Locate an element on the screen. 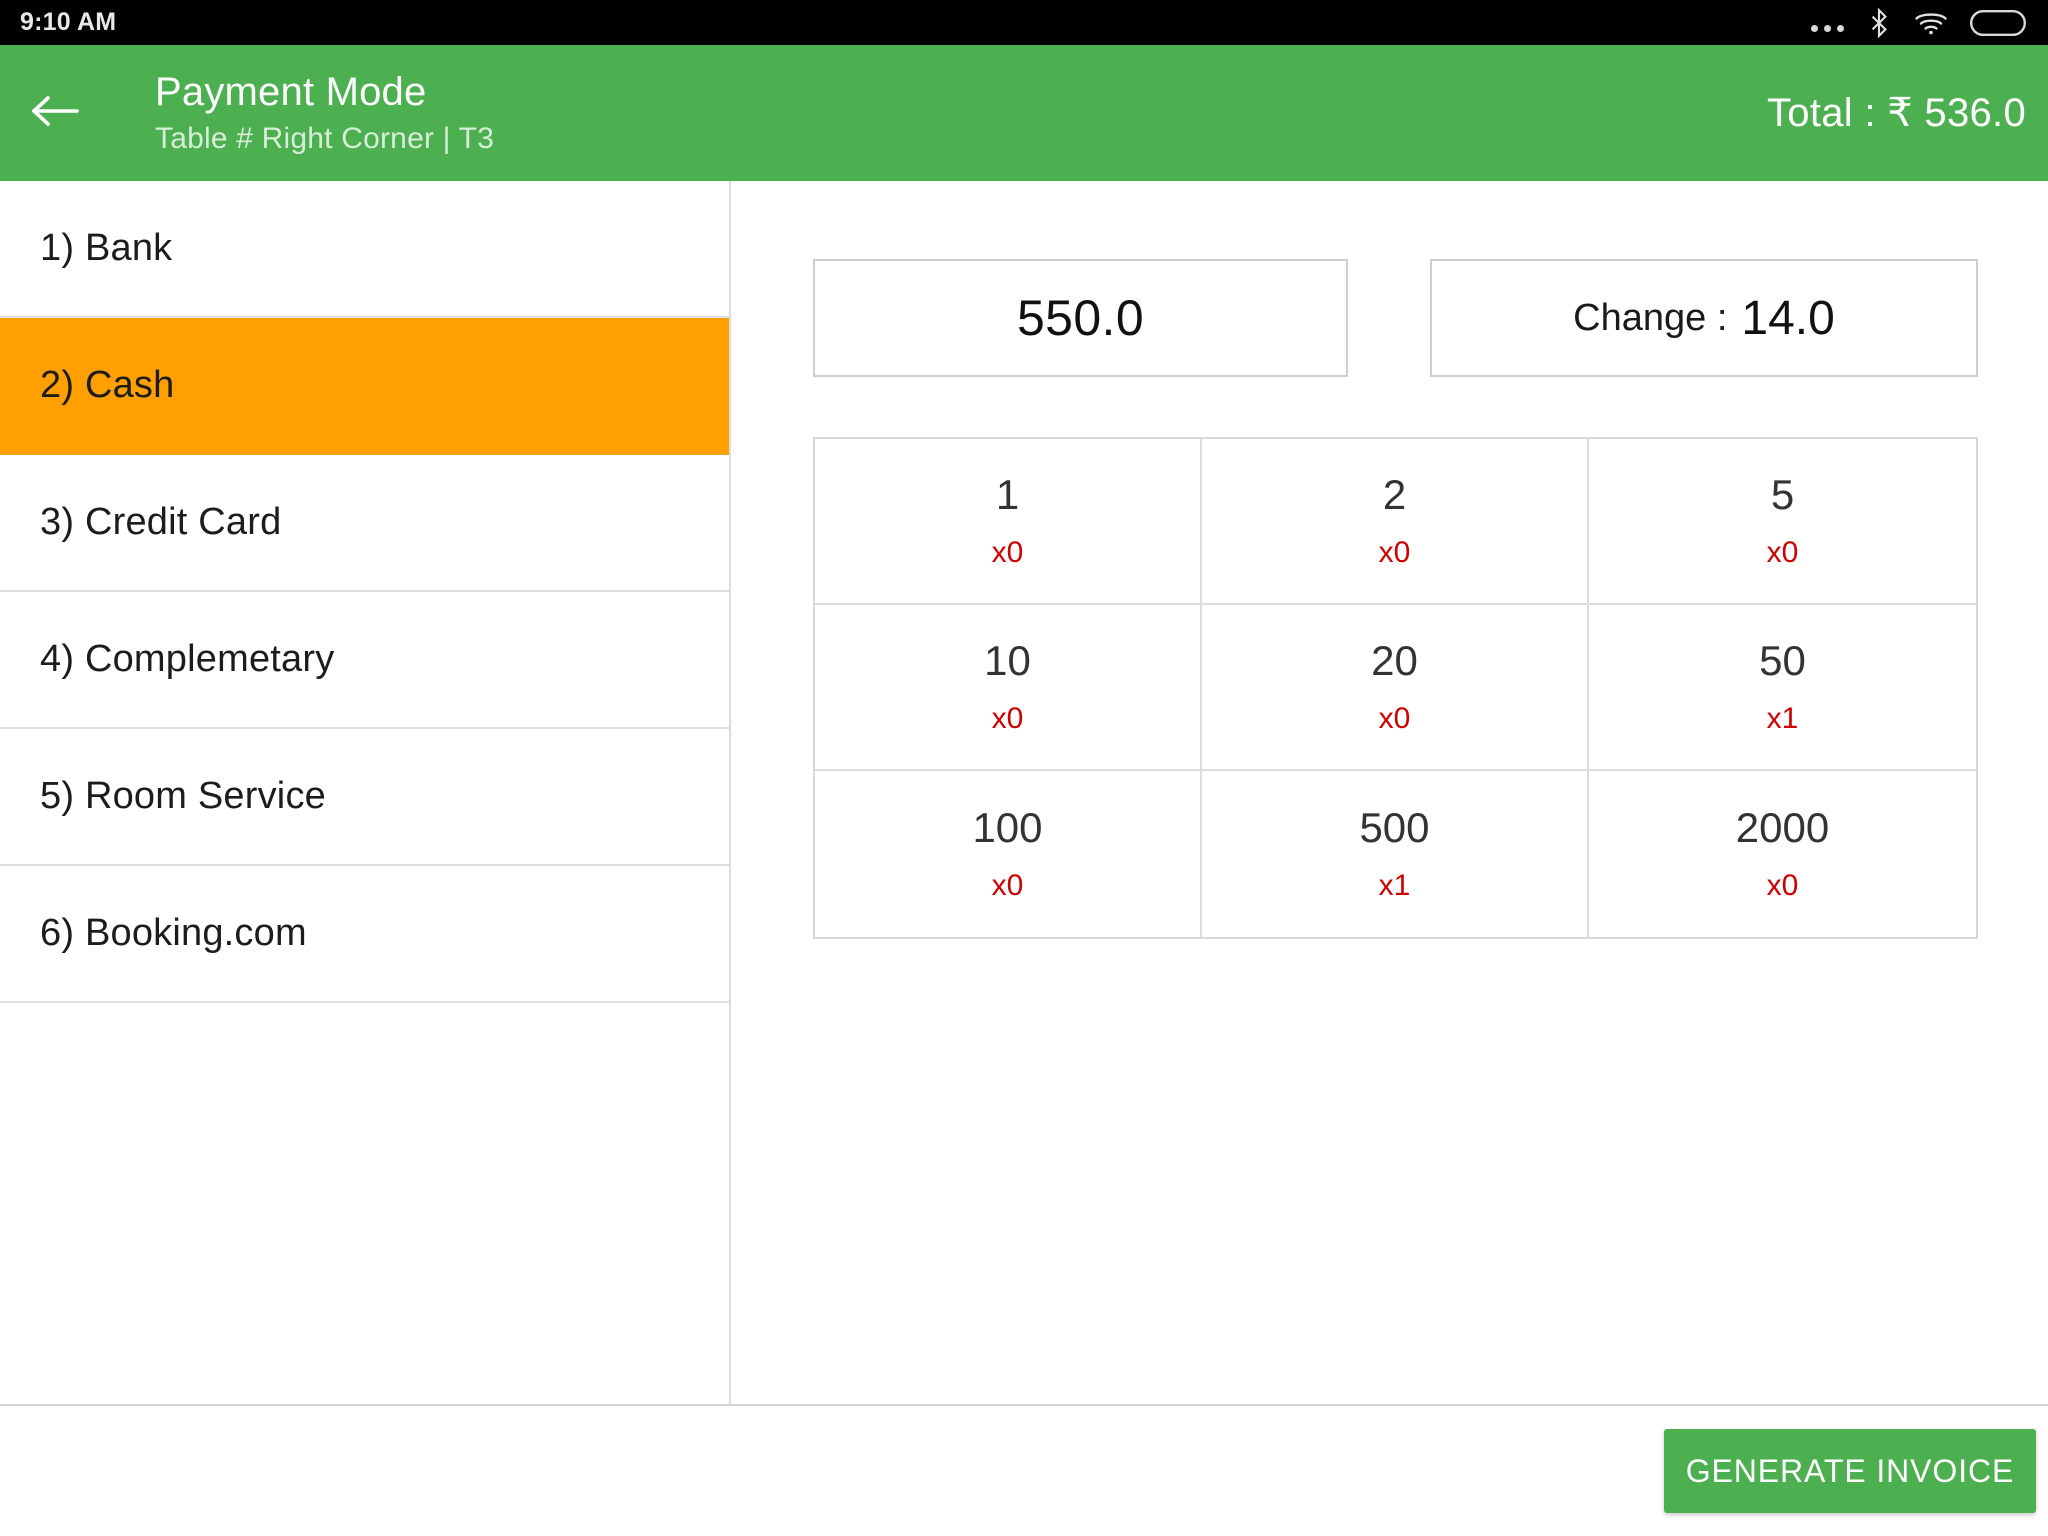 The width and height of the screenshot is (2048, 1536). back-arrow-icon is located at coordinates (55, 113).